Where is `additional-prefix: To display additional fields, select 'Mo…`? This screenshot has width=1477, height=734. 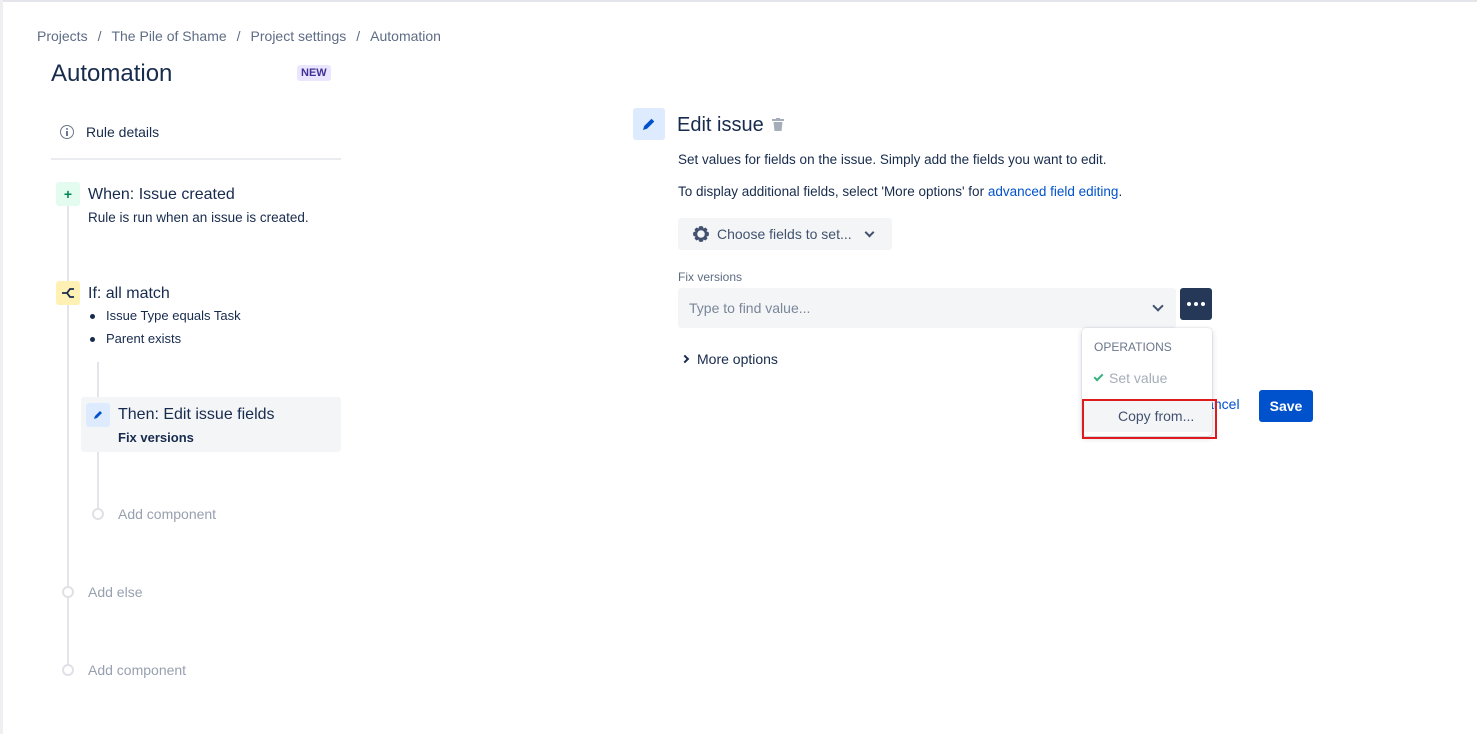
additional-prefix: To display additional fields, select 'Mo… is located at coordinates (833, 191).